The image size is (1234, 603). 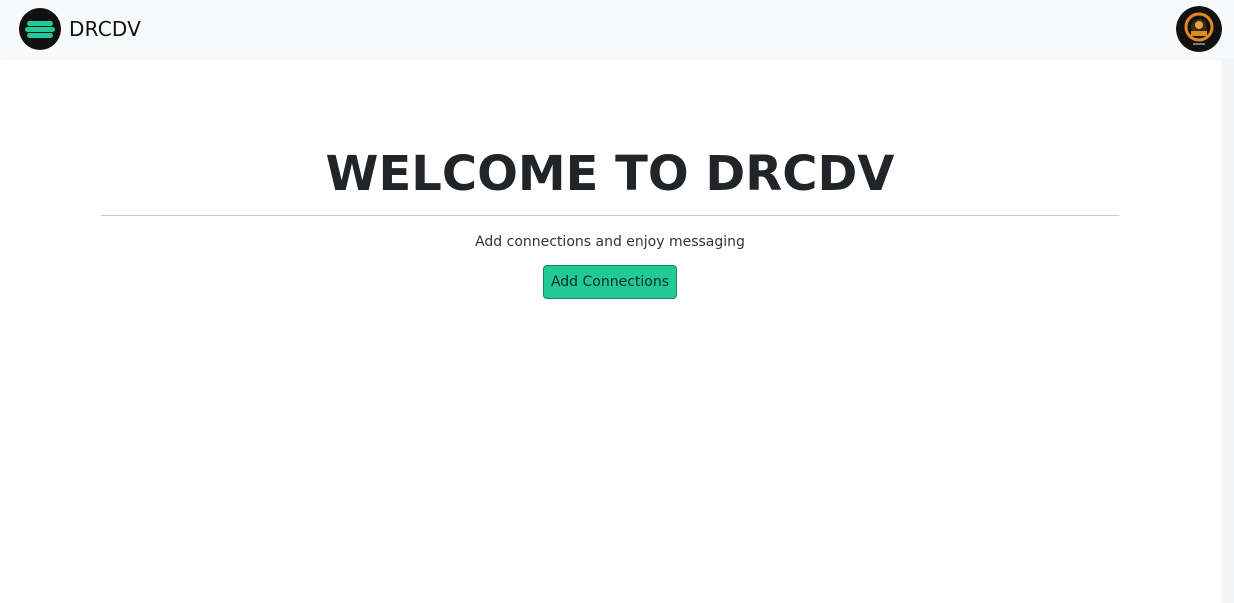 I want to click on scrollbar, so click(x=1227, y=330).